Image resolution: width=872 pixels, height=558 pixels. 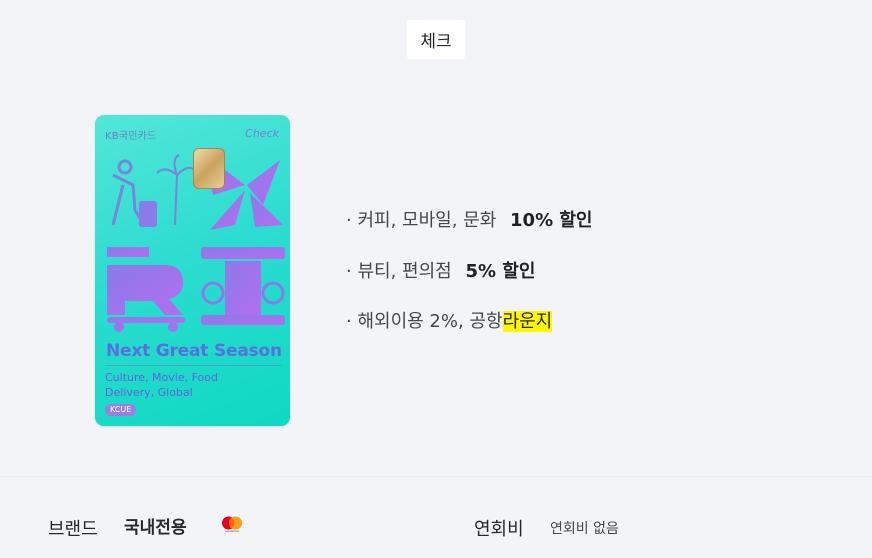 I want to click on benefit-item: · 커피, 모바일, 문화 10% 할인, so click(x=469, y=219).